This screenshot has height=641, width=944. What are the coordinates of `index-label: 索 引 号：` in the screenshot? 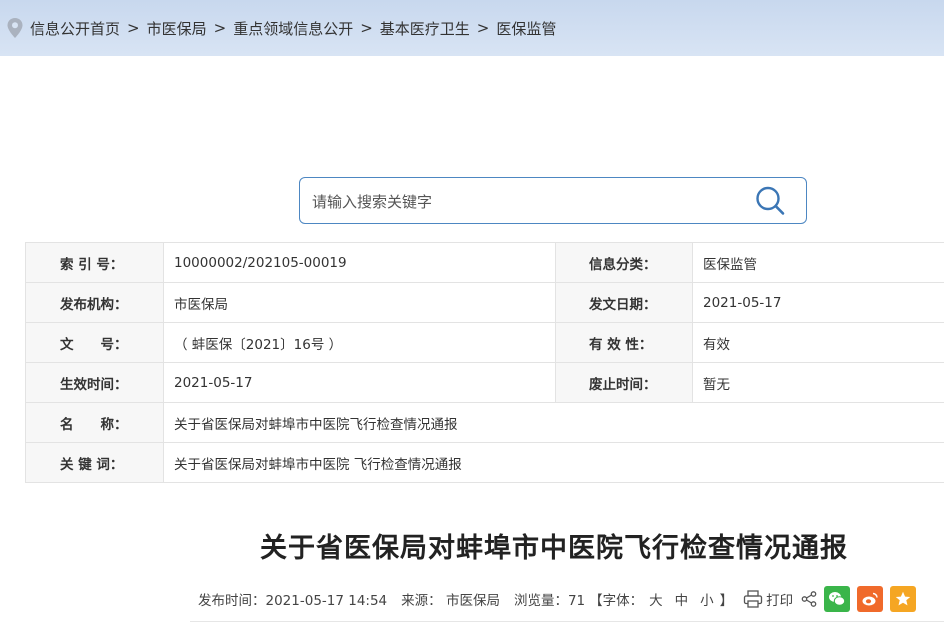 It's located at (94, 262).